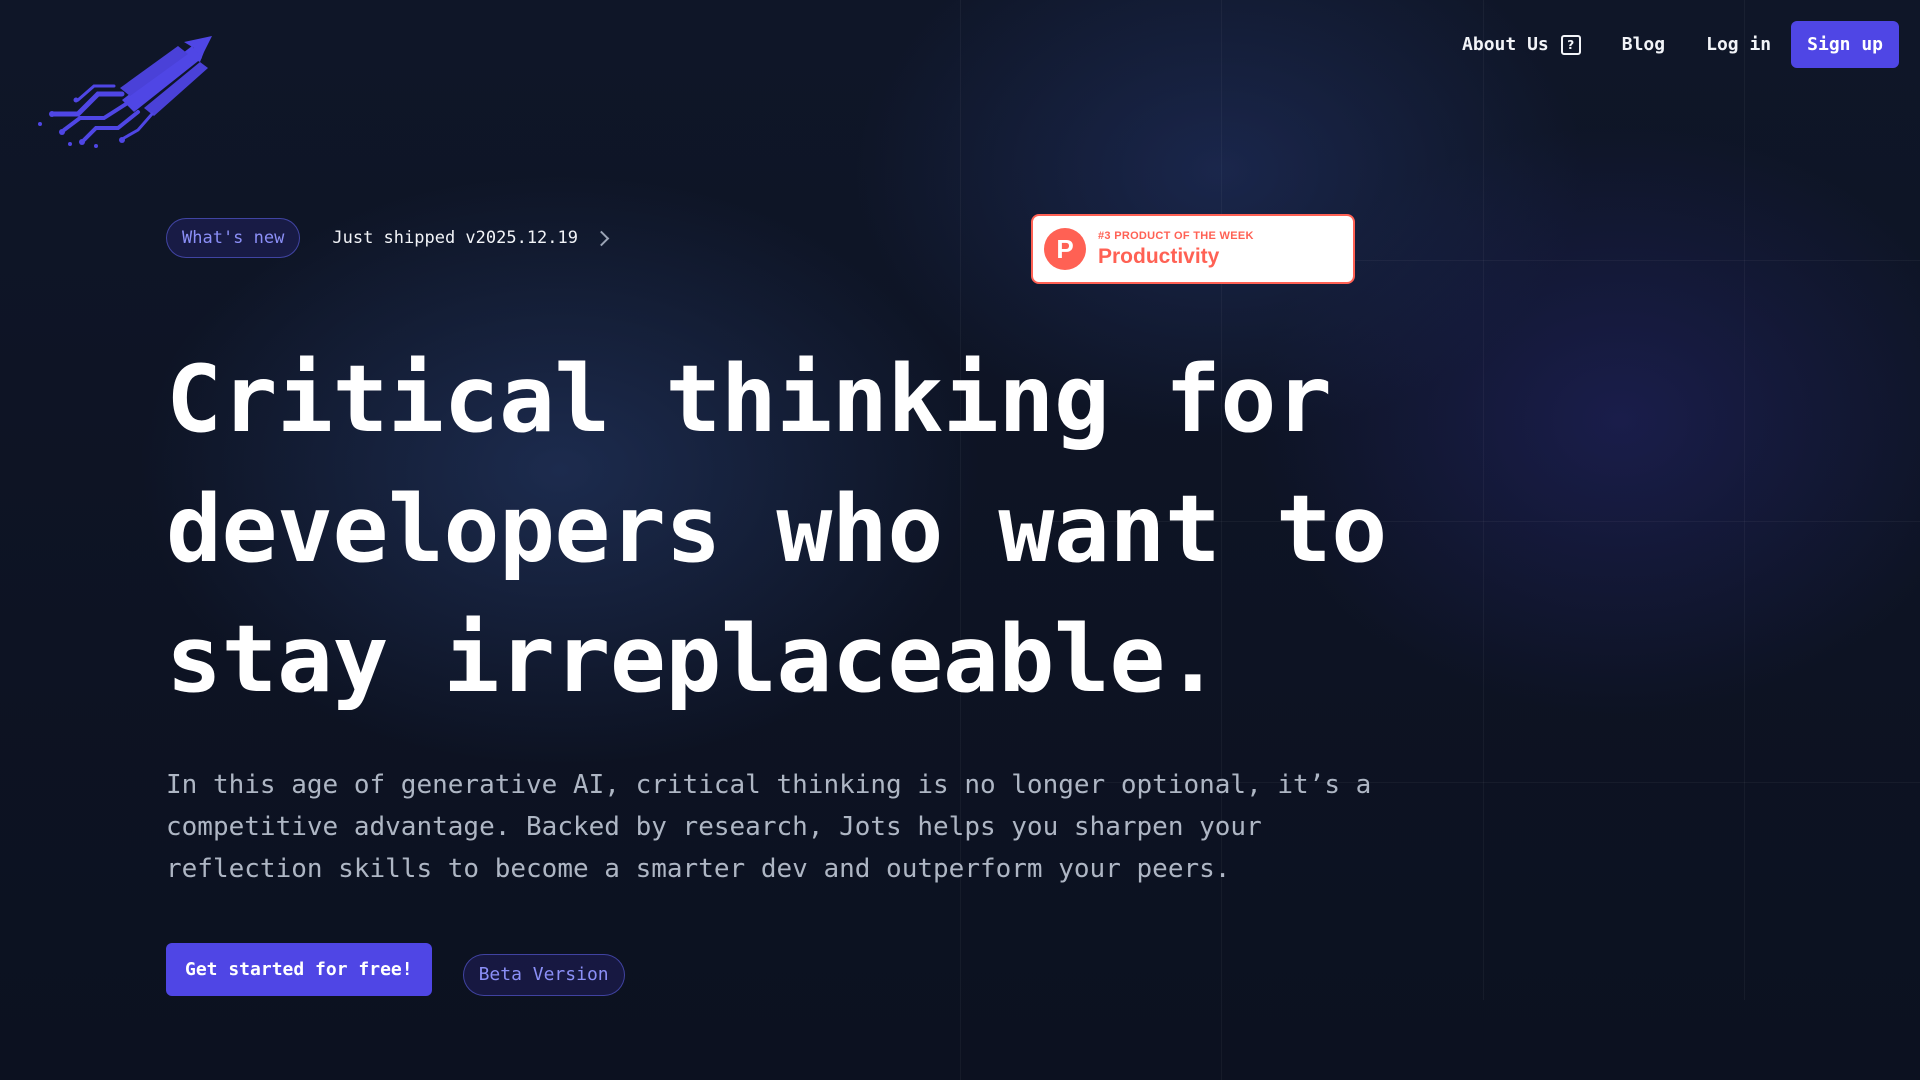 This screenshot has height=1080, width=1920. Describe the element at coordinates (776, 529) in the screenshot. I see `headline-line-2: developers who want to` at that location.